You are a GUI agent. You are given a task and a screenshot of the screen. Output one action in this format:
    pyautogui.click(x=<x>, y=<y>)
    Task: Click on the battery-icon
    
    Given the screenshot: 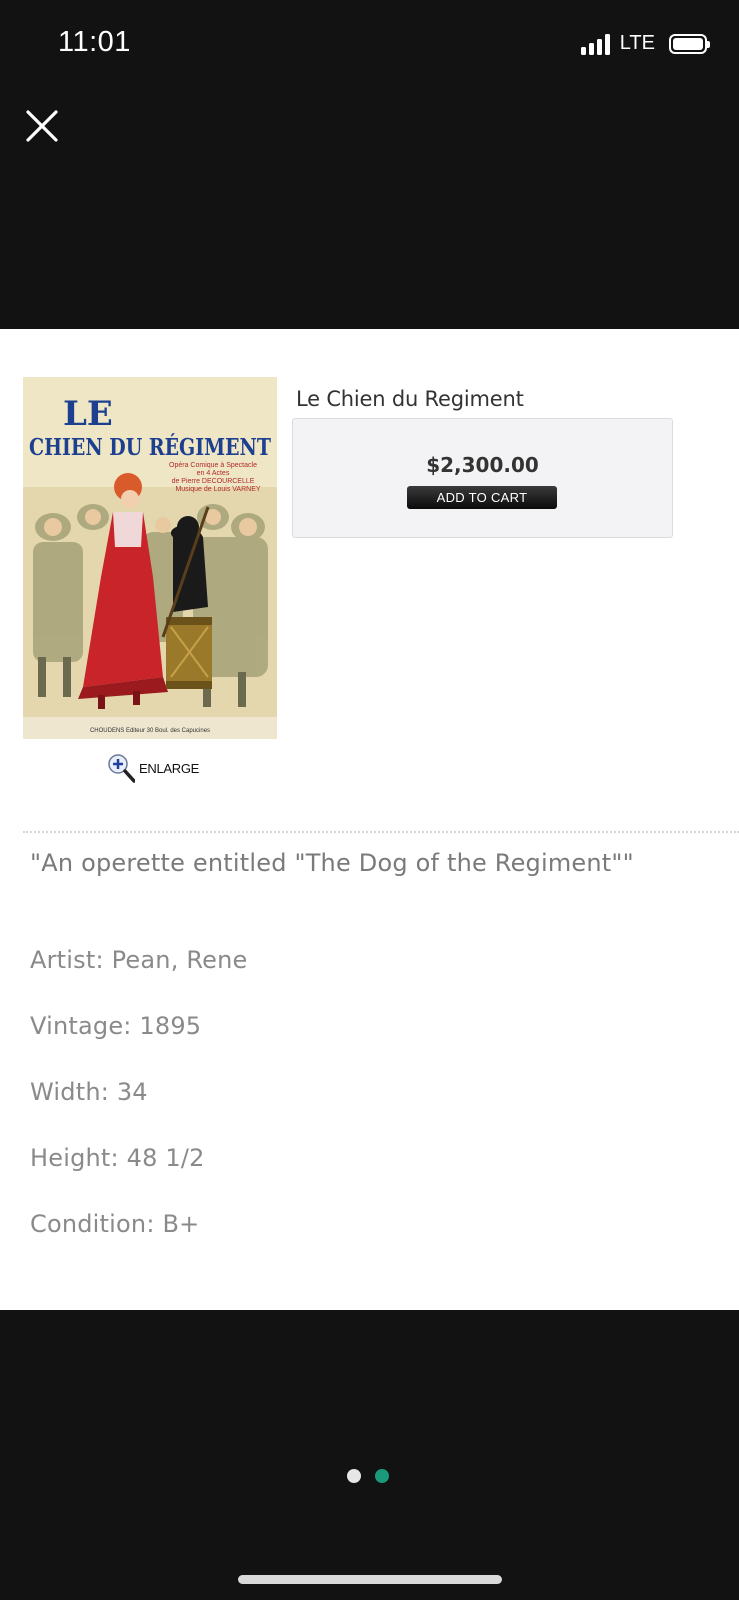 What is the action you would take?
    pyautogui.click(x=689, y=43)
    